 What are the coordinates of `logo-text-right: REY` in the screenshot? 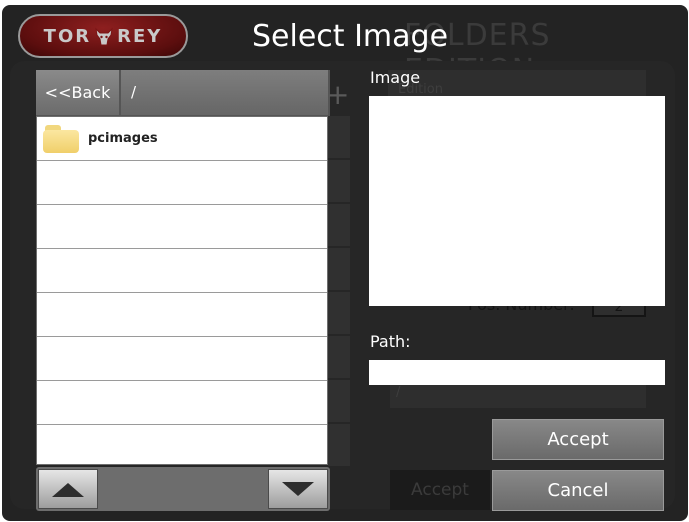 It's located at (140, 36).